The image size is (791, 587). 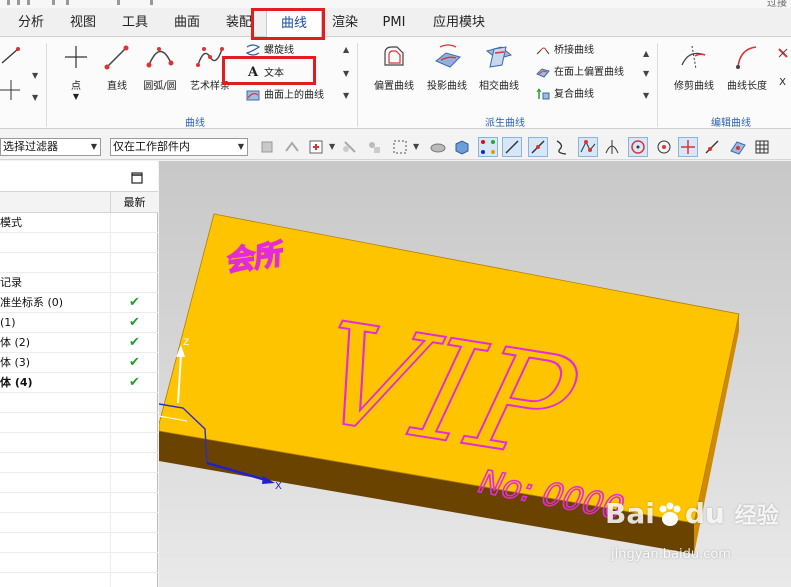 I want to click on navigator-row: (1) ✔, so click(x=79, y=323).